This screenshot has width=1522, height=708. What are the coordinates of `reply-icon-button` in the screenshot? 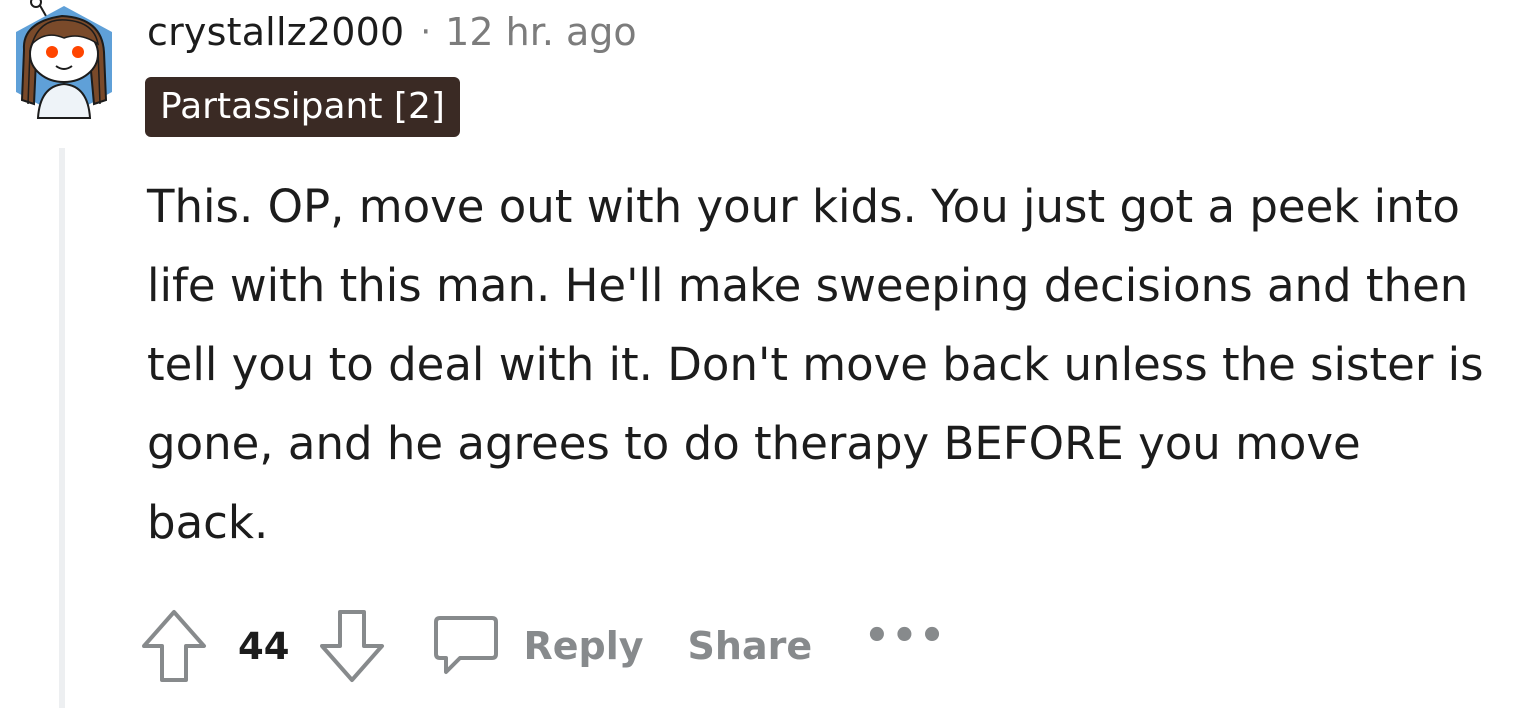 It's located at (466, 646).